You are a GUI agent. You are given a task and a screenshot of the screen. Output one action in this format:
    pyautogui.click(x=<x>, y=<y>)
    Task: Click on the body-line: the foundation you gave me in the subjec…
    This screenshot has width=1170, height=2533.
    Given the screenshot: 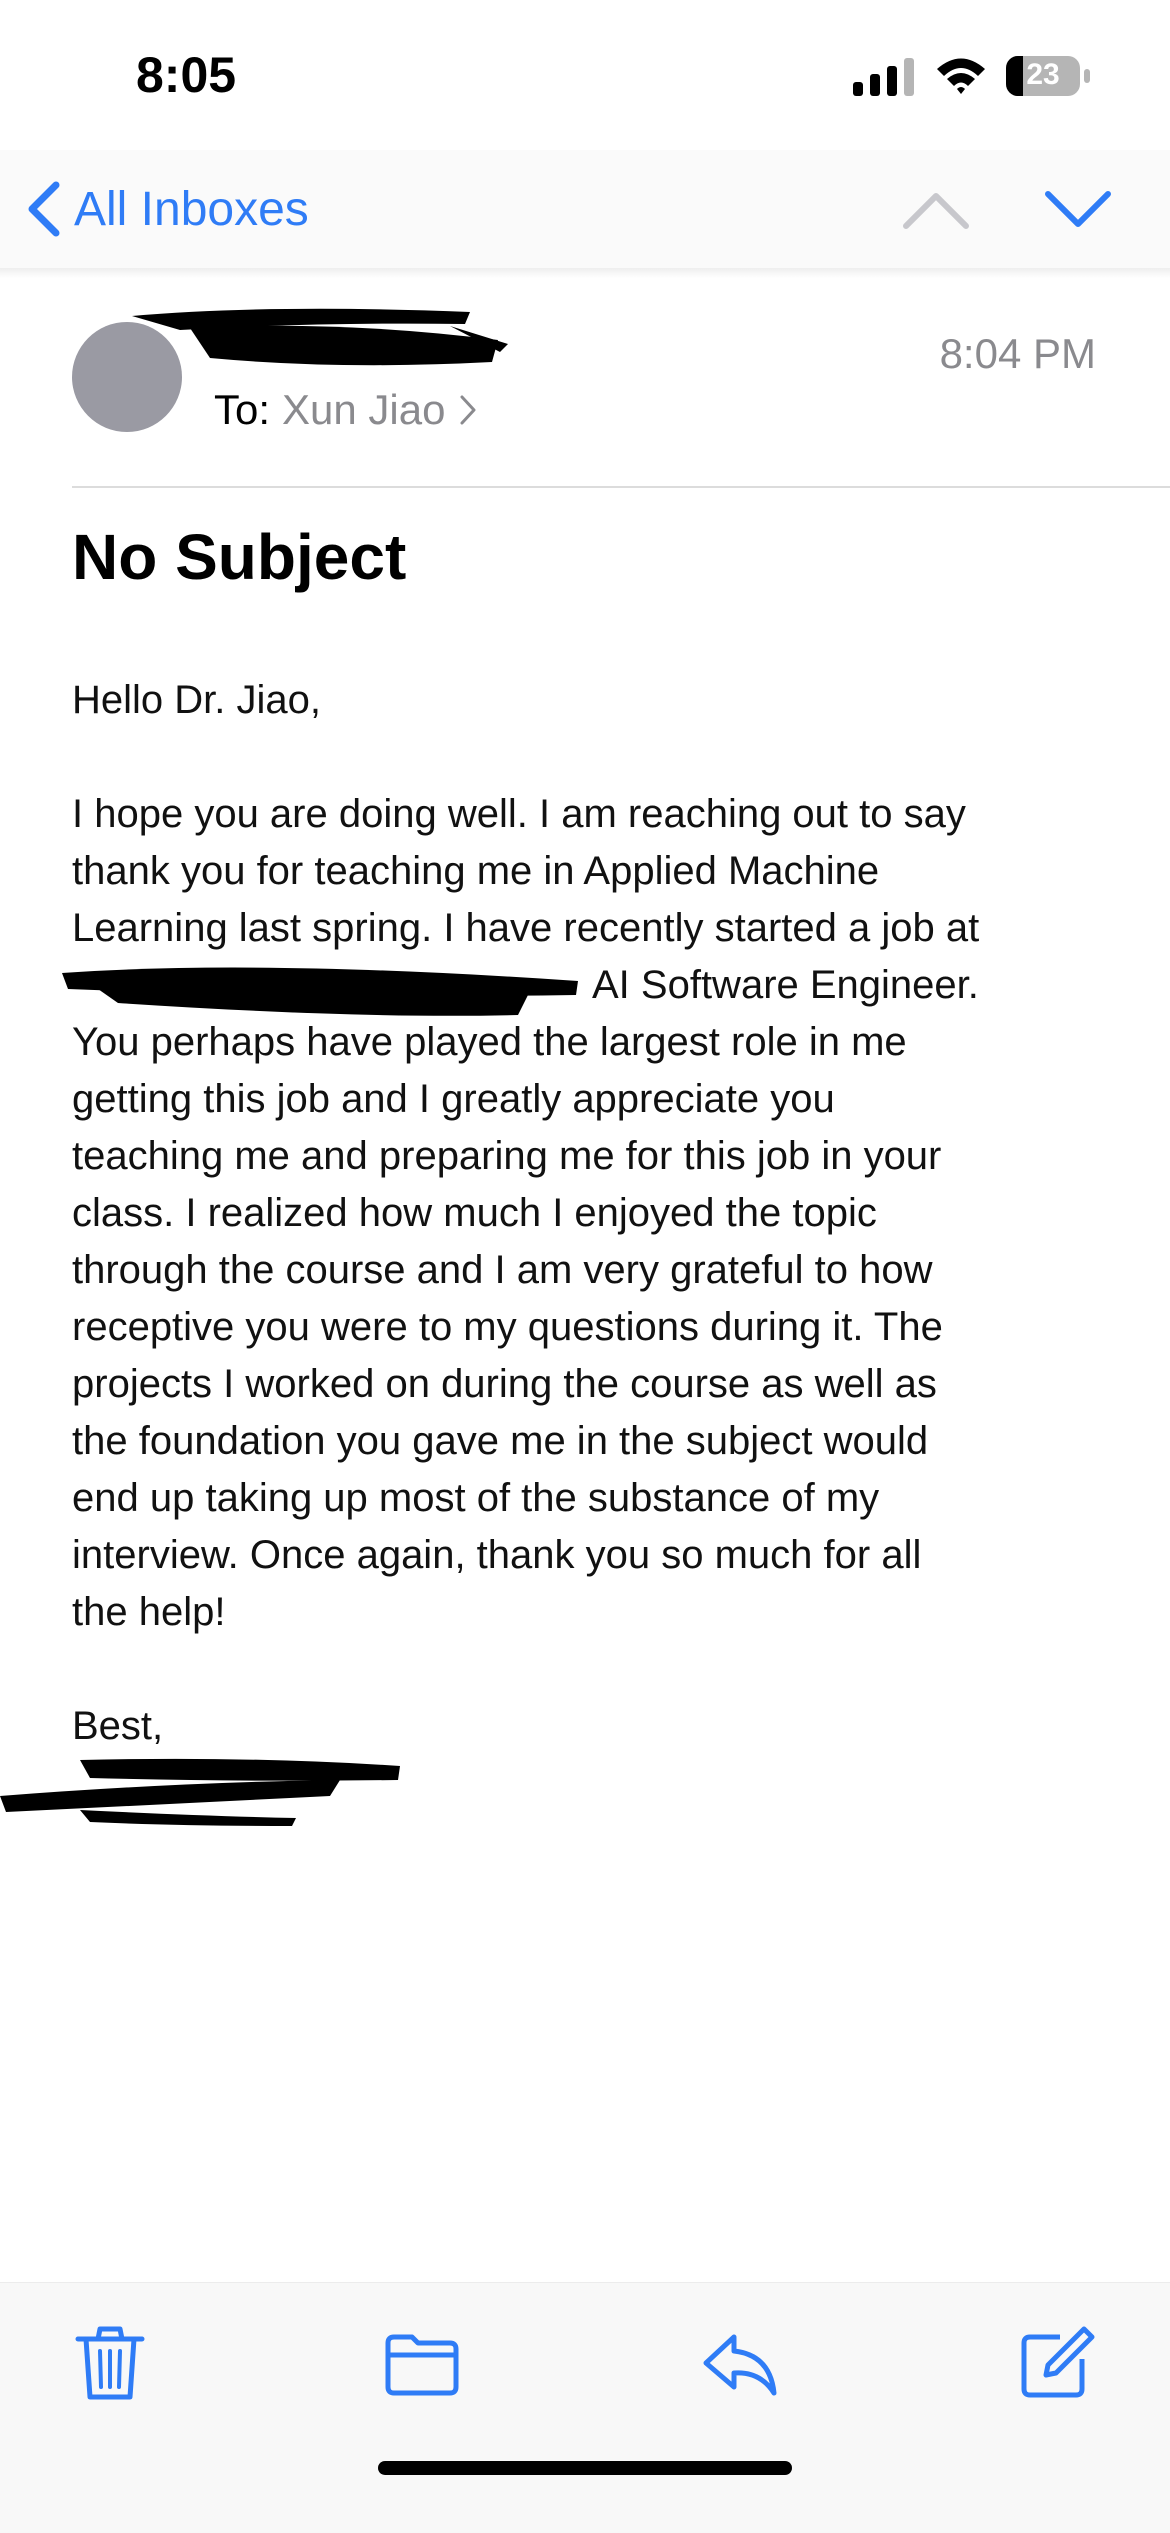 What is the action you would take?
    pyautogui.click(x=500, y=1441)
    